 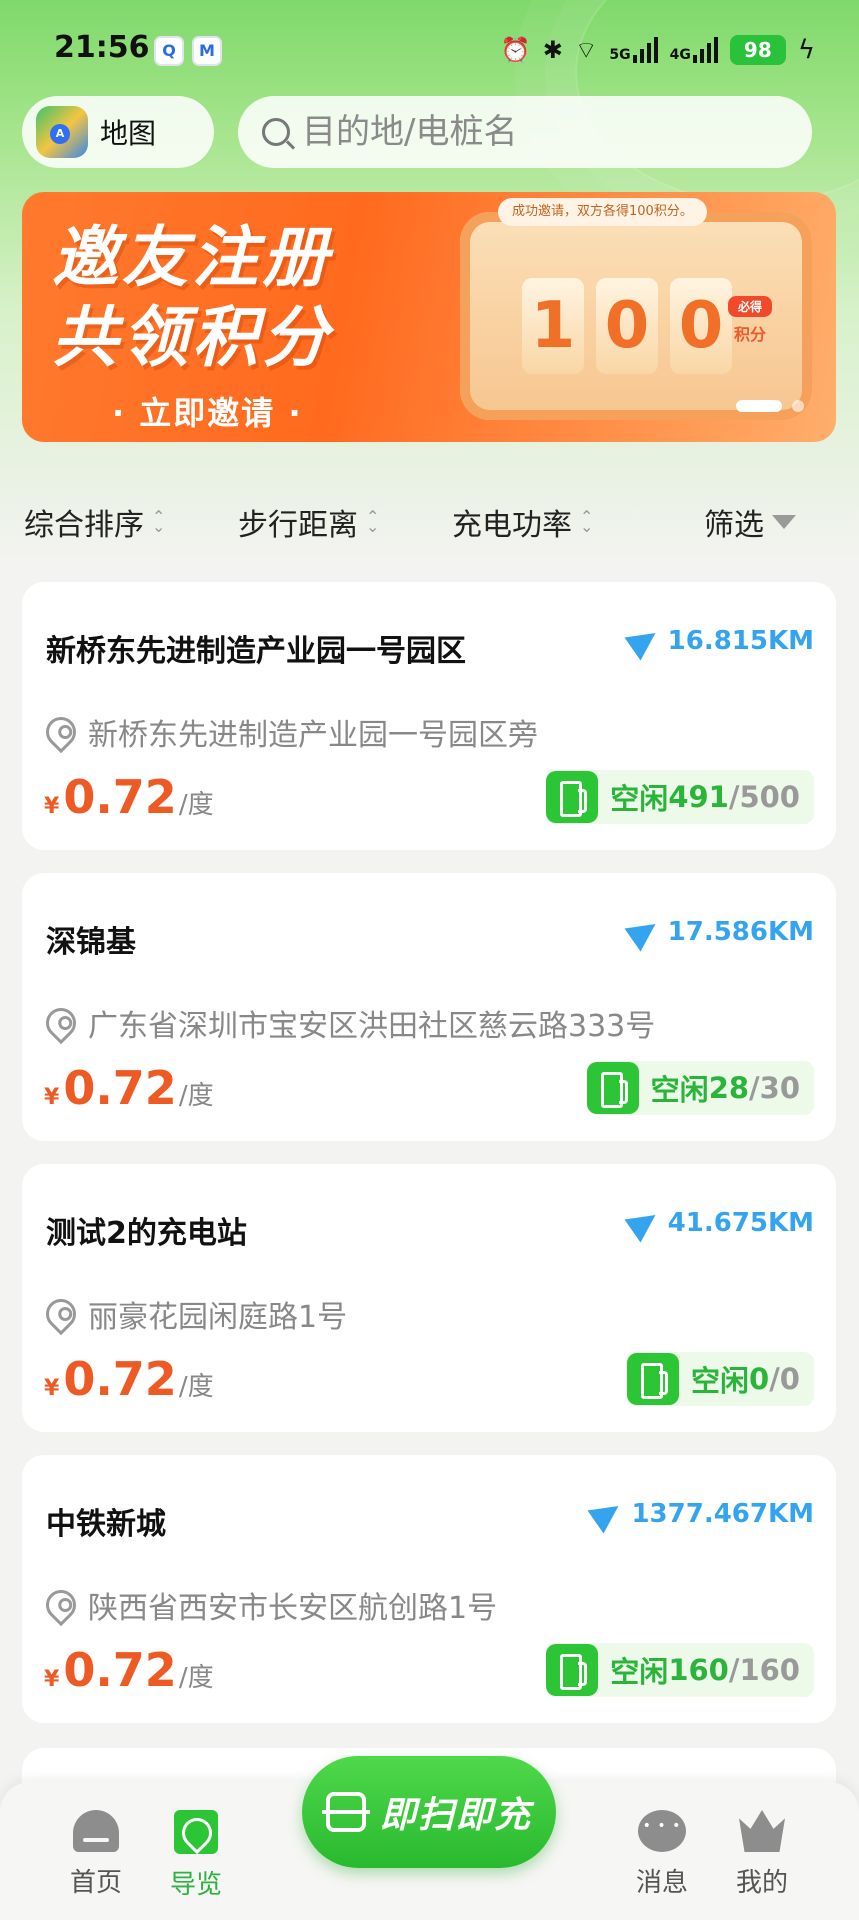 What do you see at coordinates (207, 51) in the screenshot?
I see `mail-notification-icon: M` at bounding box center [207, 51].